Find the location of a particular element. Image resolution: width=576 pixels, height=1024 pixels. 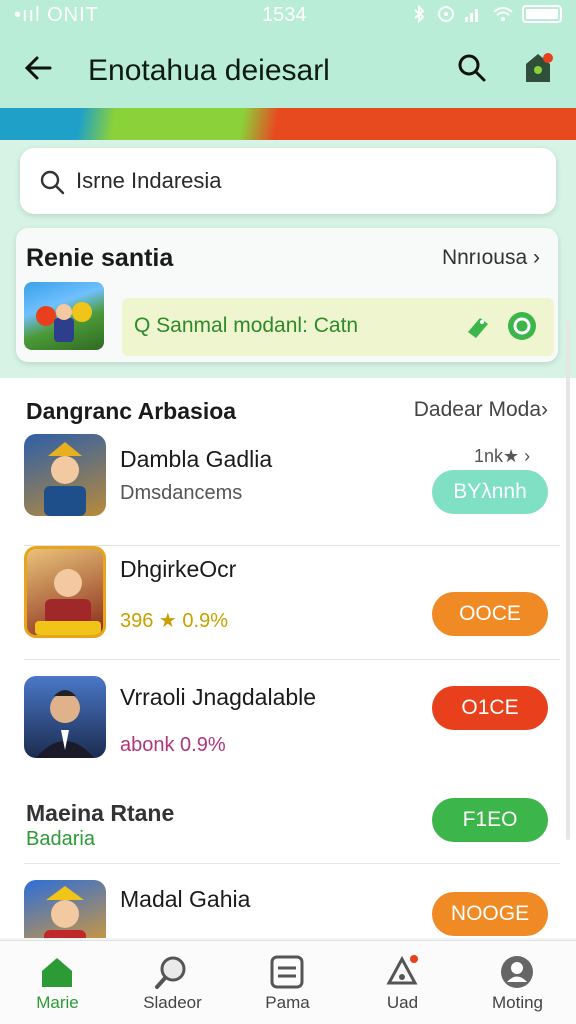

bluetooth-icon is located at coordinates (419, 14).